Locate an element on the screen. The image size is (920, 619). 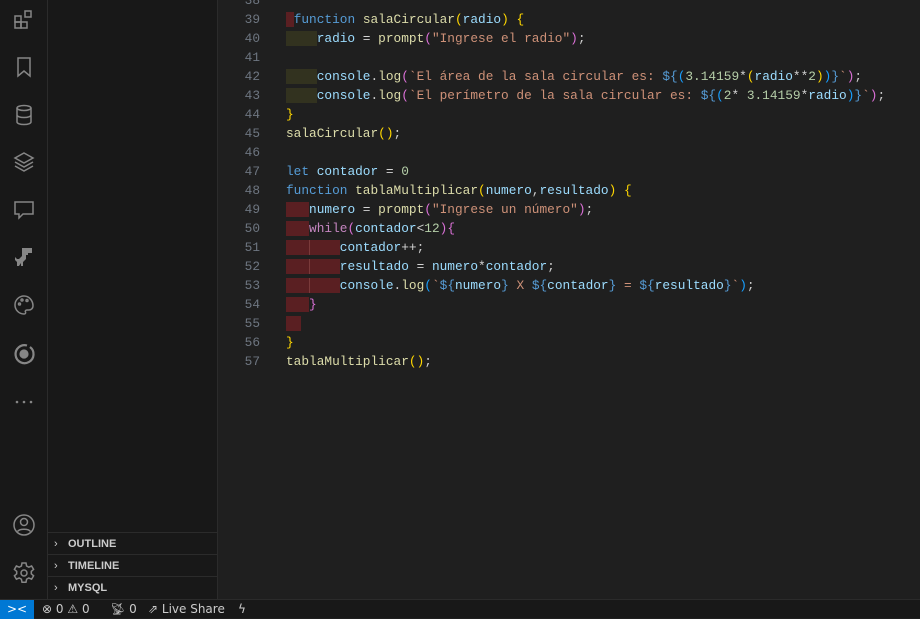
code-line: 49 numero = prompt("Ingrese un número"); is located at coordinates (568, 209).